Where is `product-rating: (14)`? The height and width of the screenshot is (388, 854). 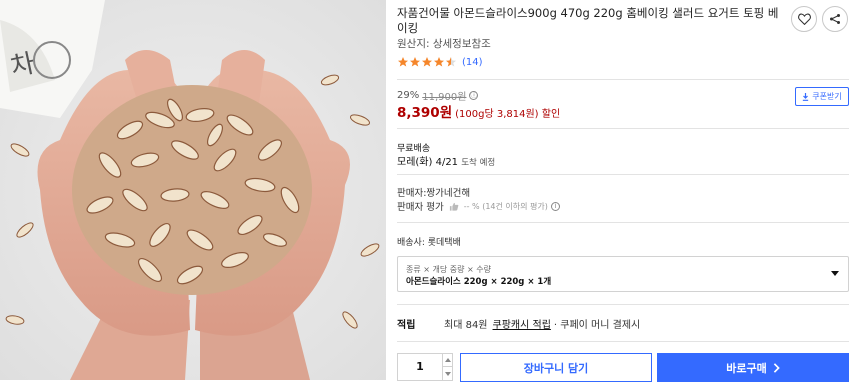 product-rating: (14) is located at coordinates (440, 62).